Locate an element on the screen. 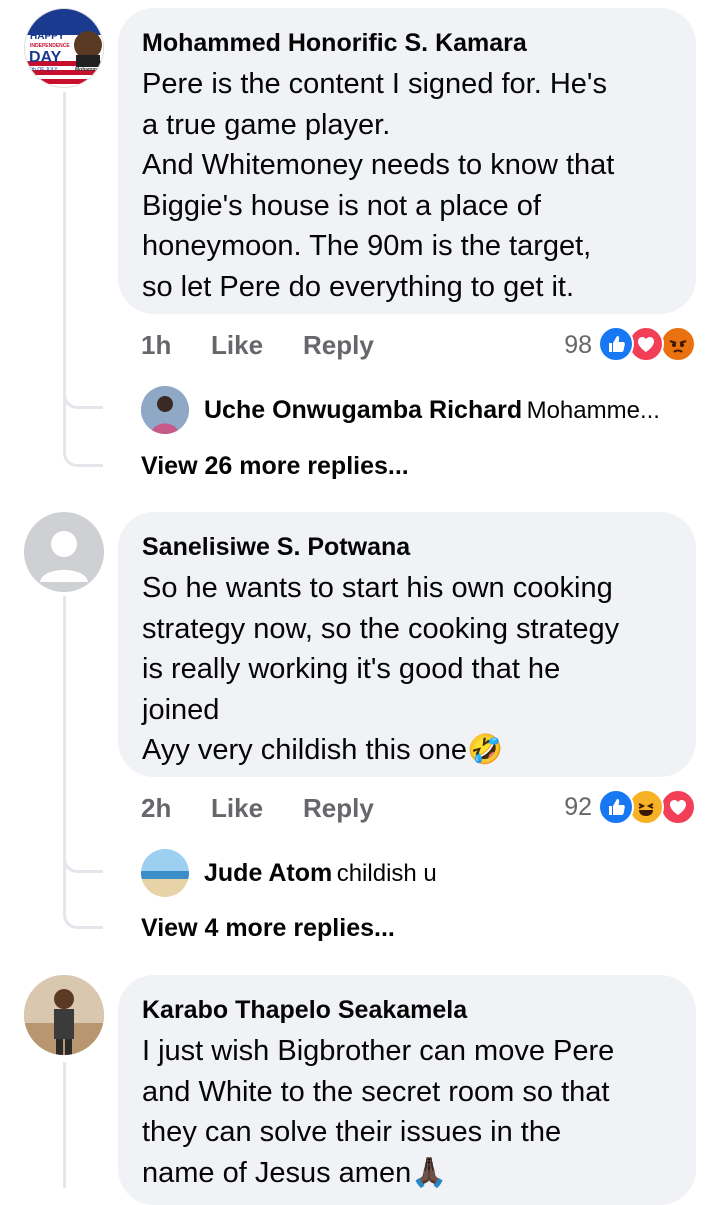  reply-preview: Jude Atom childish u is located at coordinates (320, 873).